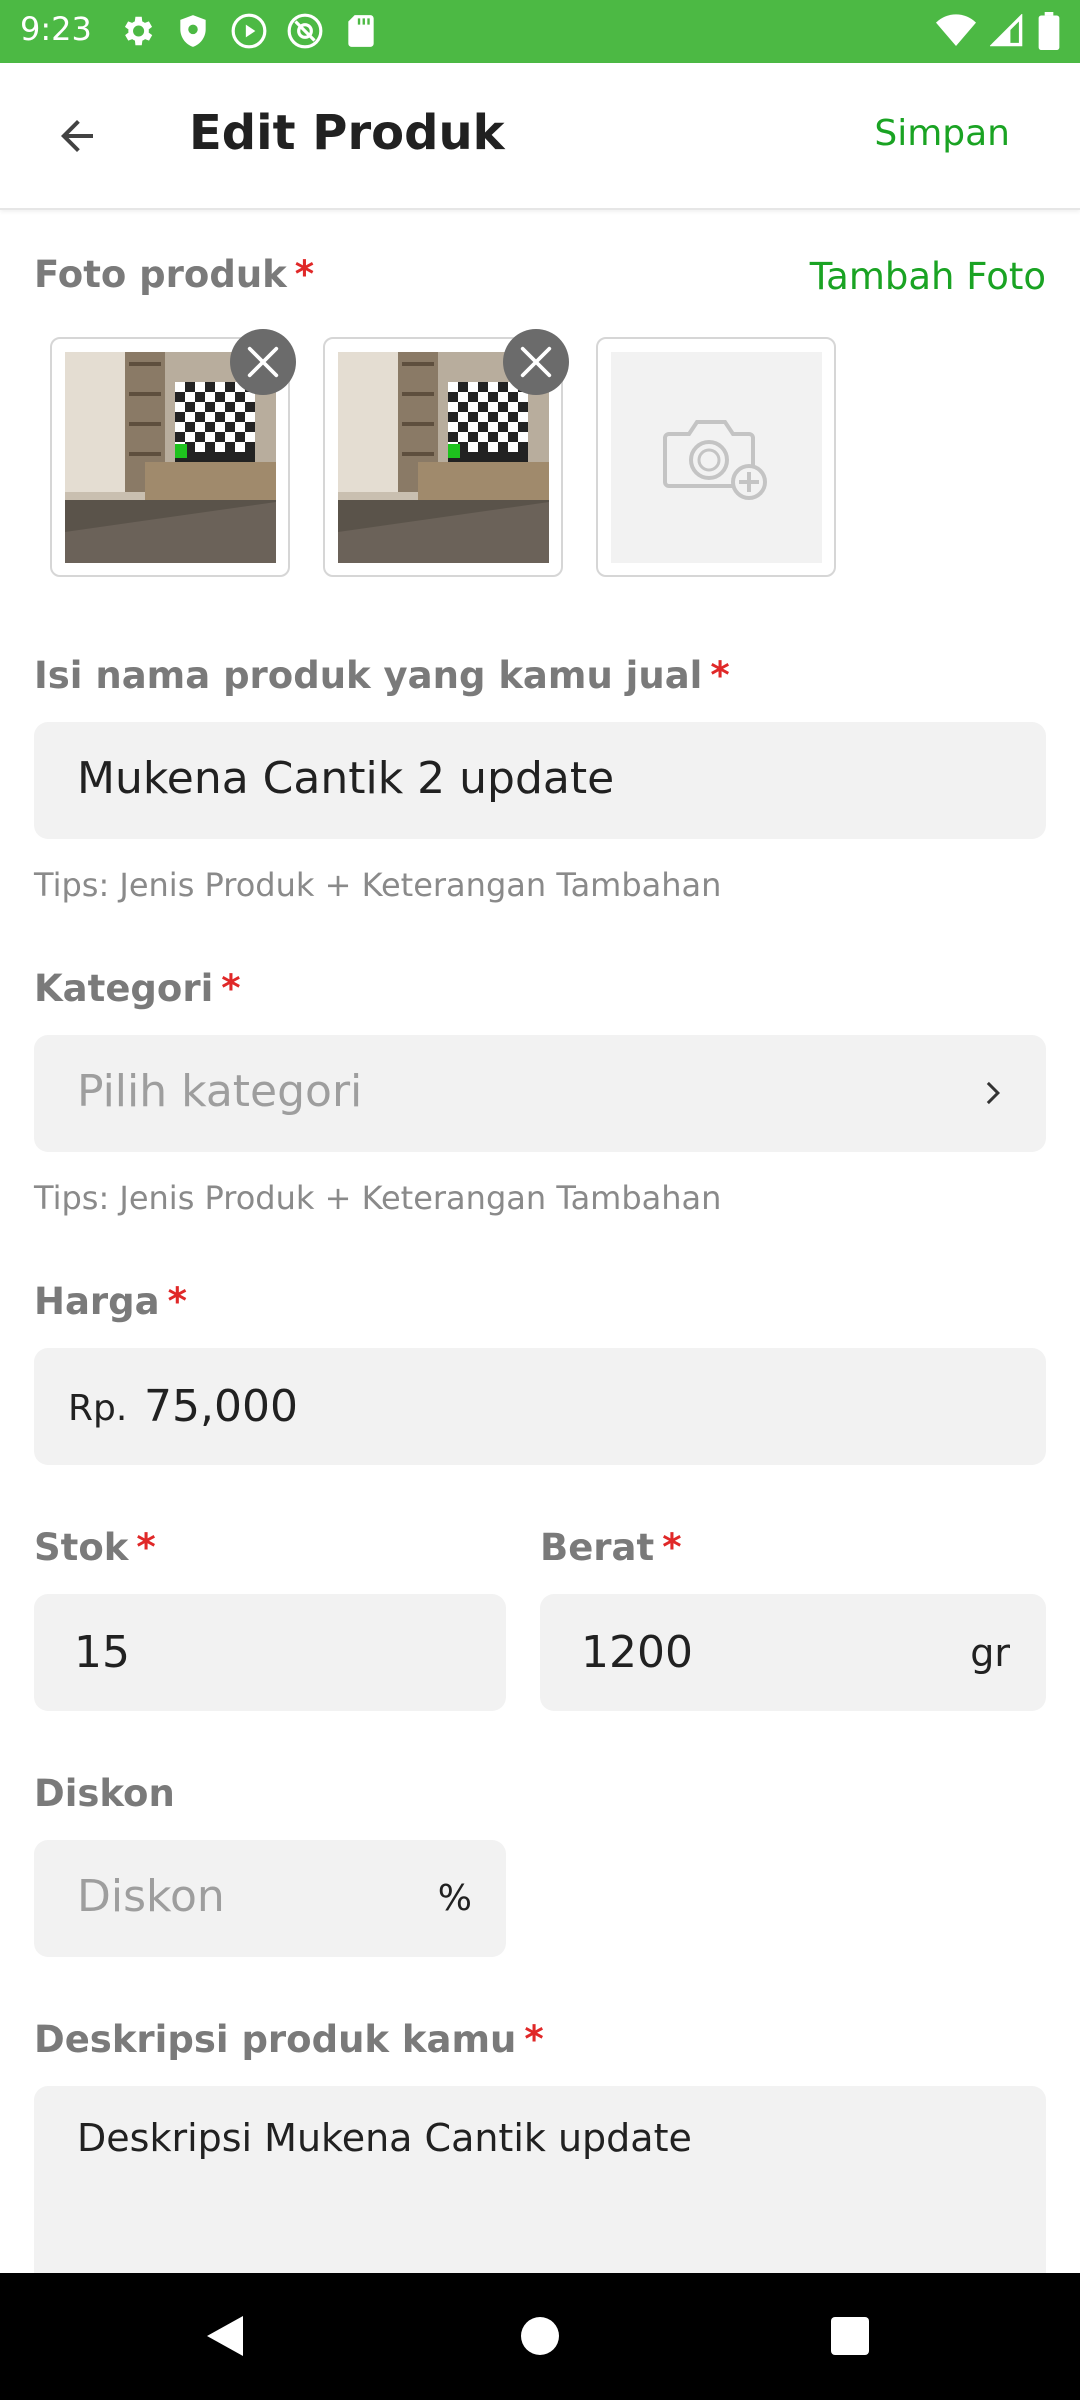  Describe the element at coordinates (270, 1898) in the screenshot. I see `discount-input: Diskon %` at that location.